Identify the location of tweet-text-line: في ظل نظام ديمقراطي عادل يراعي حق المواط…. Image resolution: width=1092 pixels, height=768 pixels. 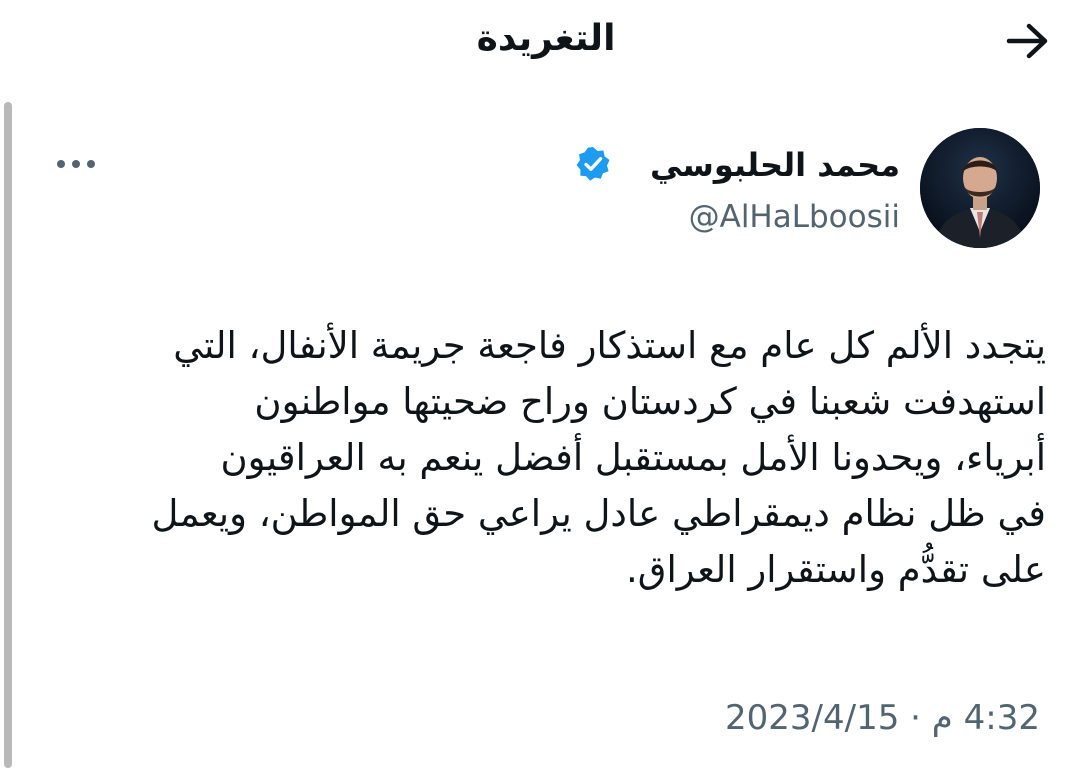
(598, 513).